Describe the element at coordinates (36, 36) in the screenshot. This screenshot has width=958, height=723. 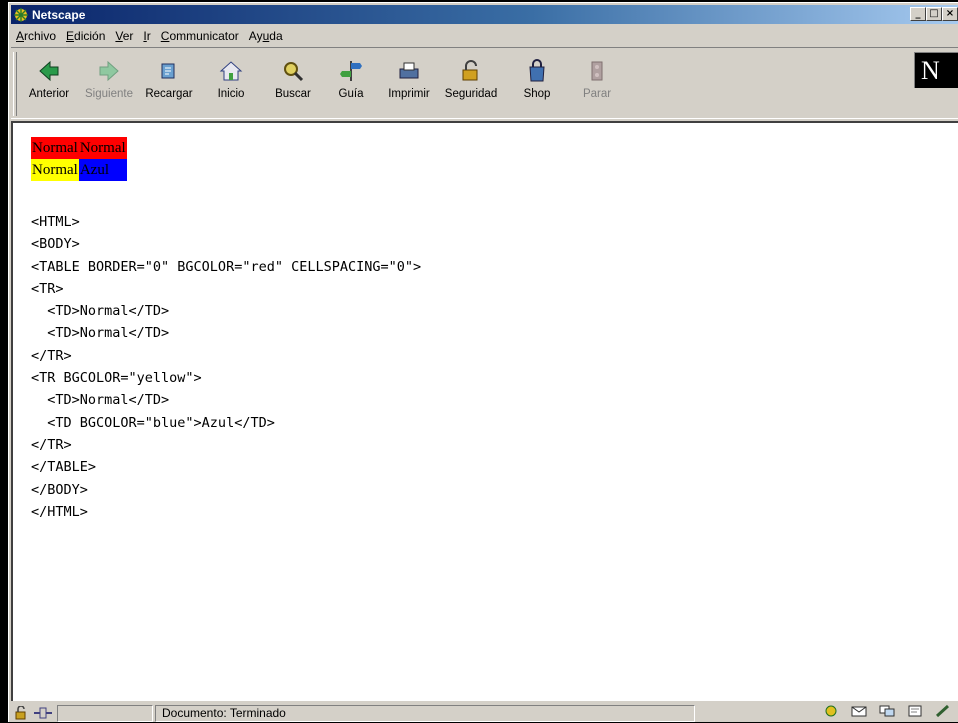
I see `menu-archivo: Archivo` at that location.